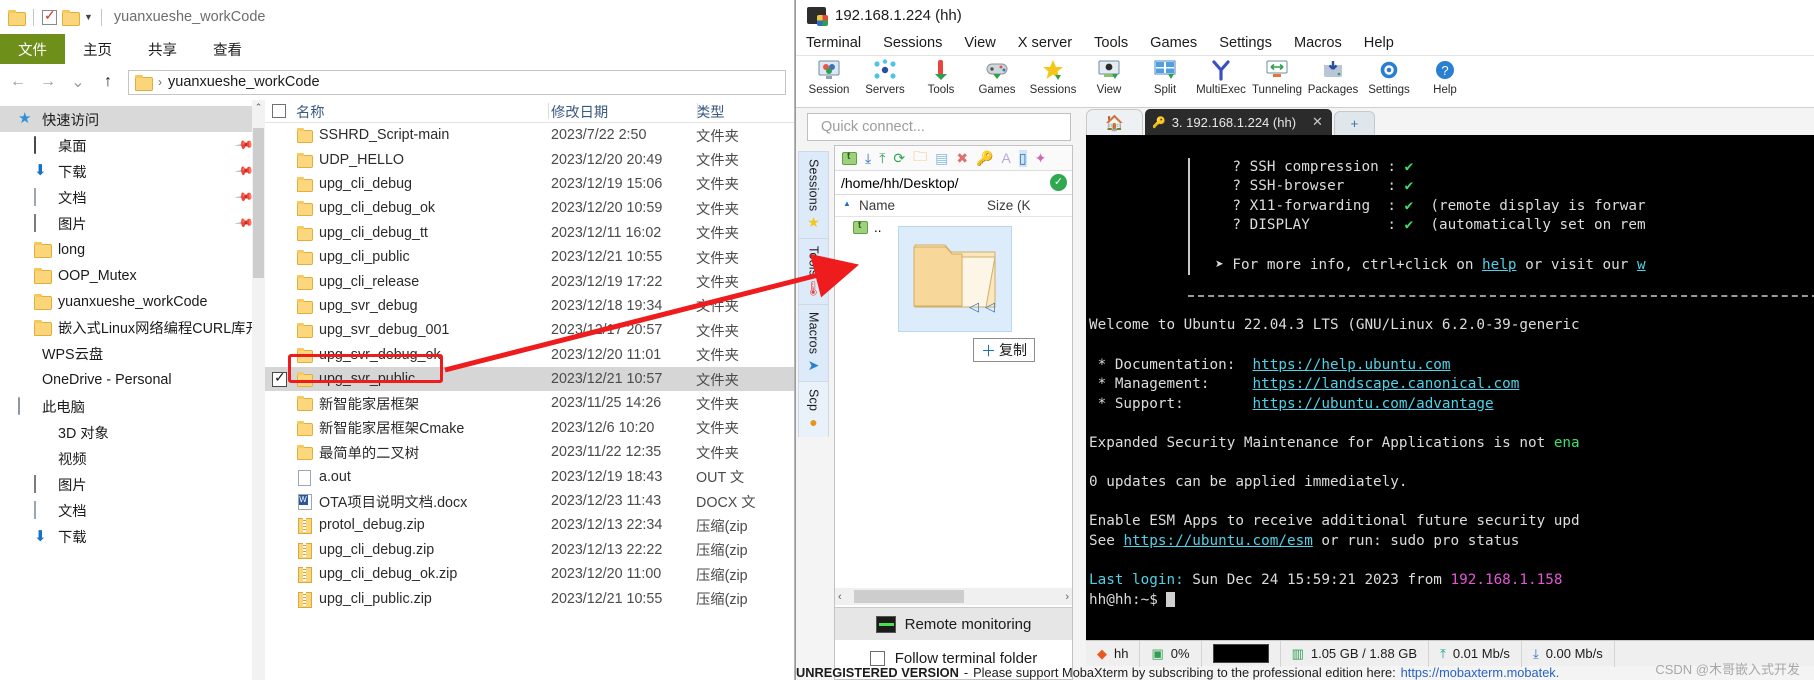 The image size is (1814, 680). What do you see at coordinates (132, 119) in the screenshot?
I see `nav-item-0: ★ 快速访问` at bounding box center [132, 119].